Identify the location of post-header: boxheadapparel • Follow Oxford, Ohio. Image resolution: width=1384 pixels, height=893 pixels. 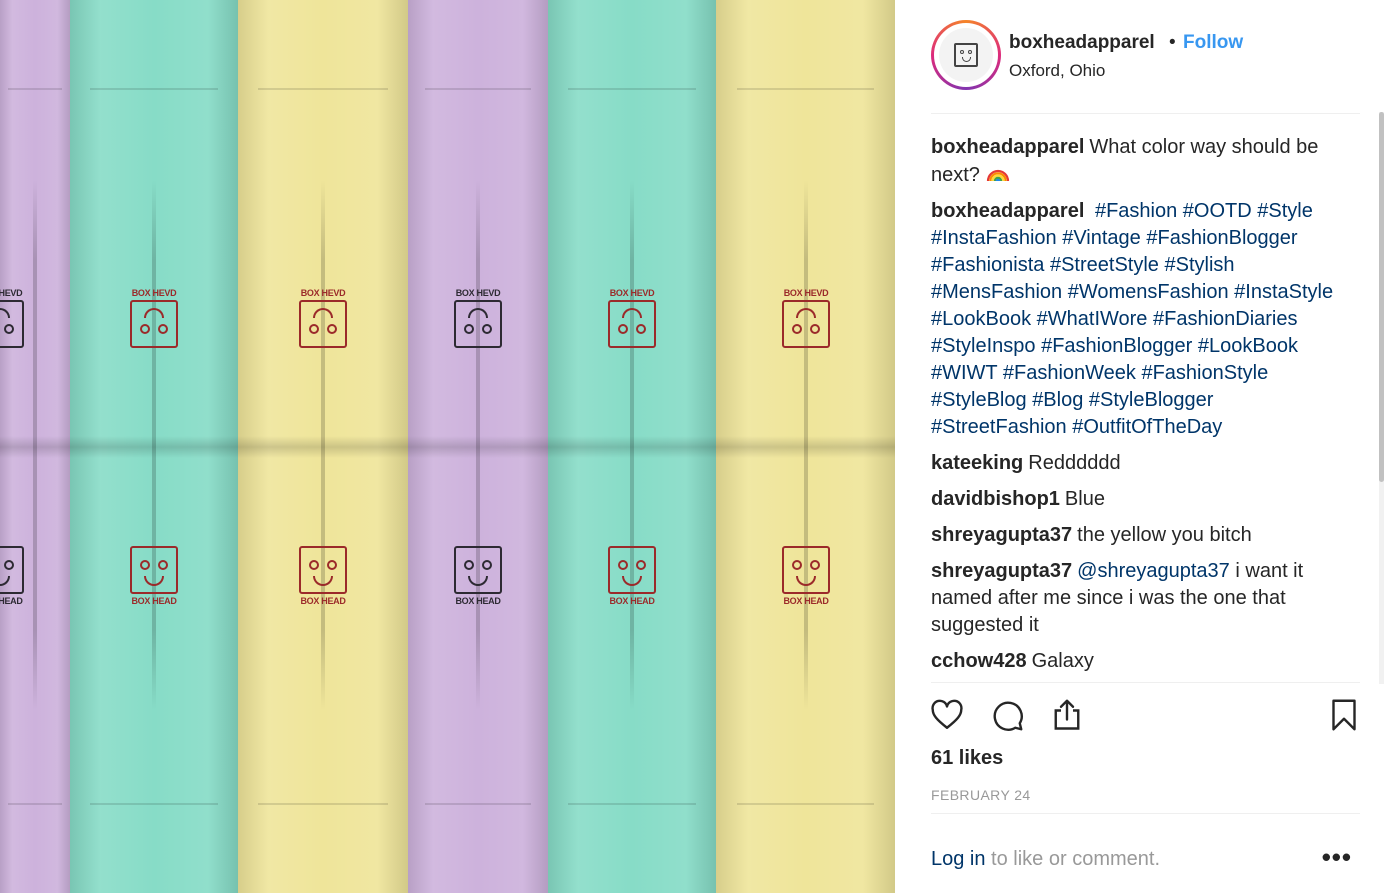
(1145, 67).